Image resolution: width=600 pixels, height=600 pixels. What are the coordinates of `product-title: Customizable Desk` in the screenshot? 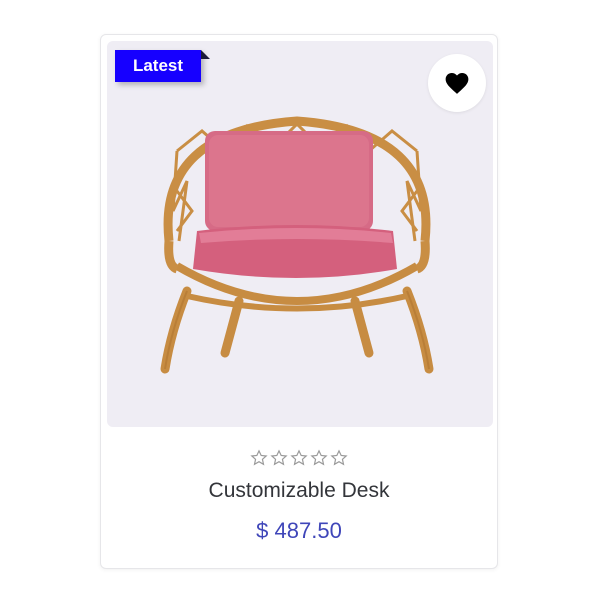 It's located at (299, 491).